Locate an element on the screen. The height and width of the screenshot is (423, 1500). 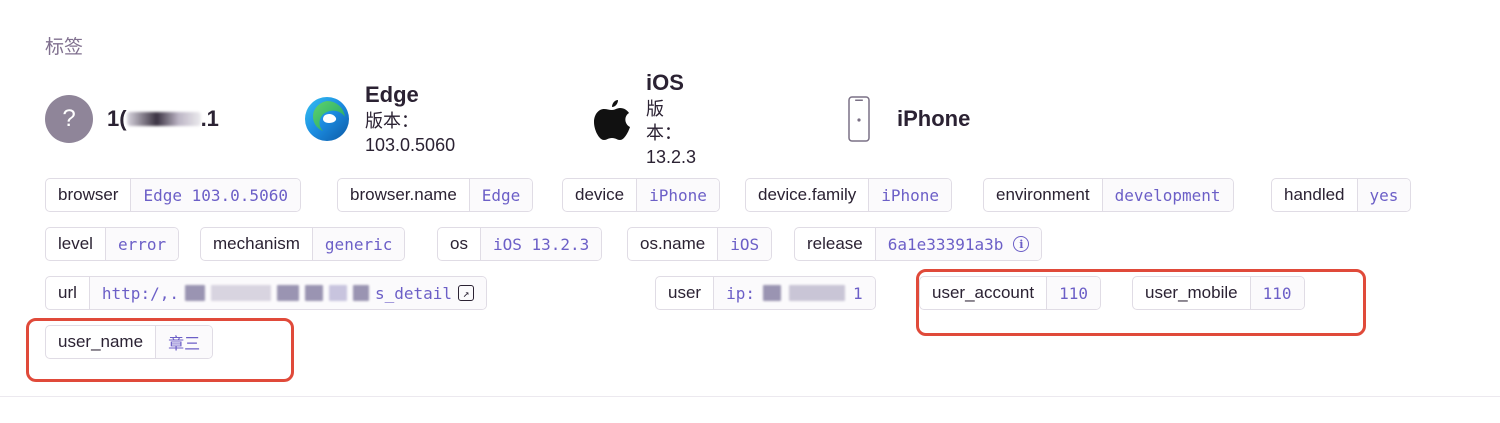
section-title: 标签 is located at coordinates (64, 47).